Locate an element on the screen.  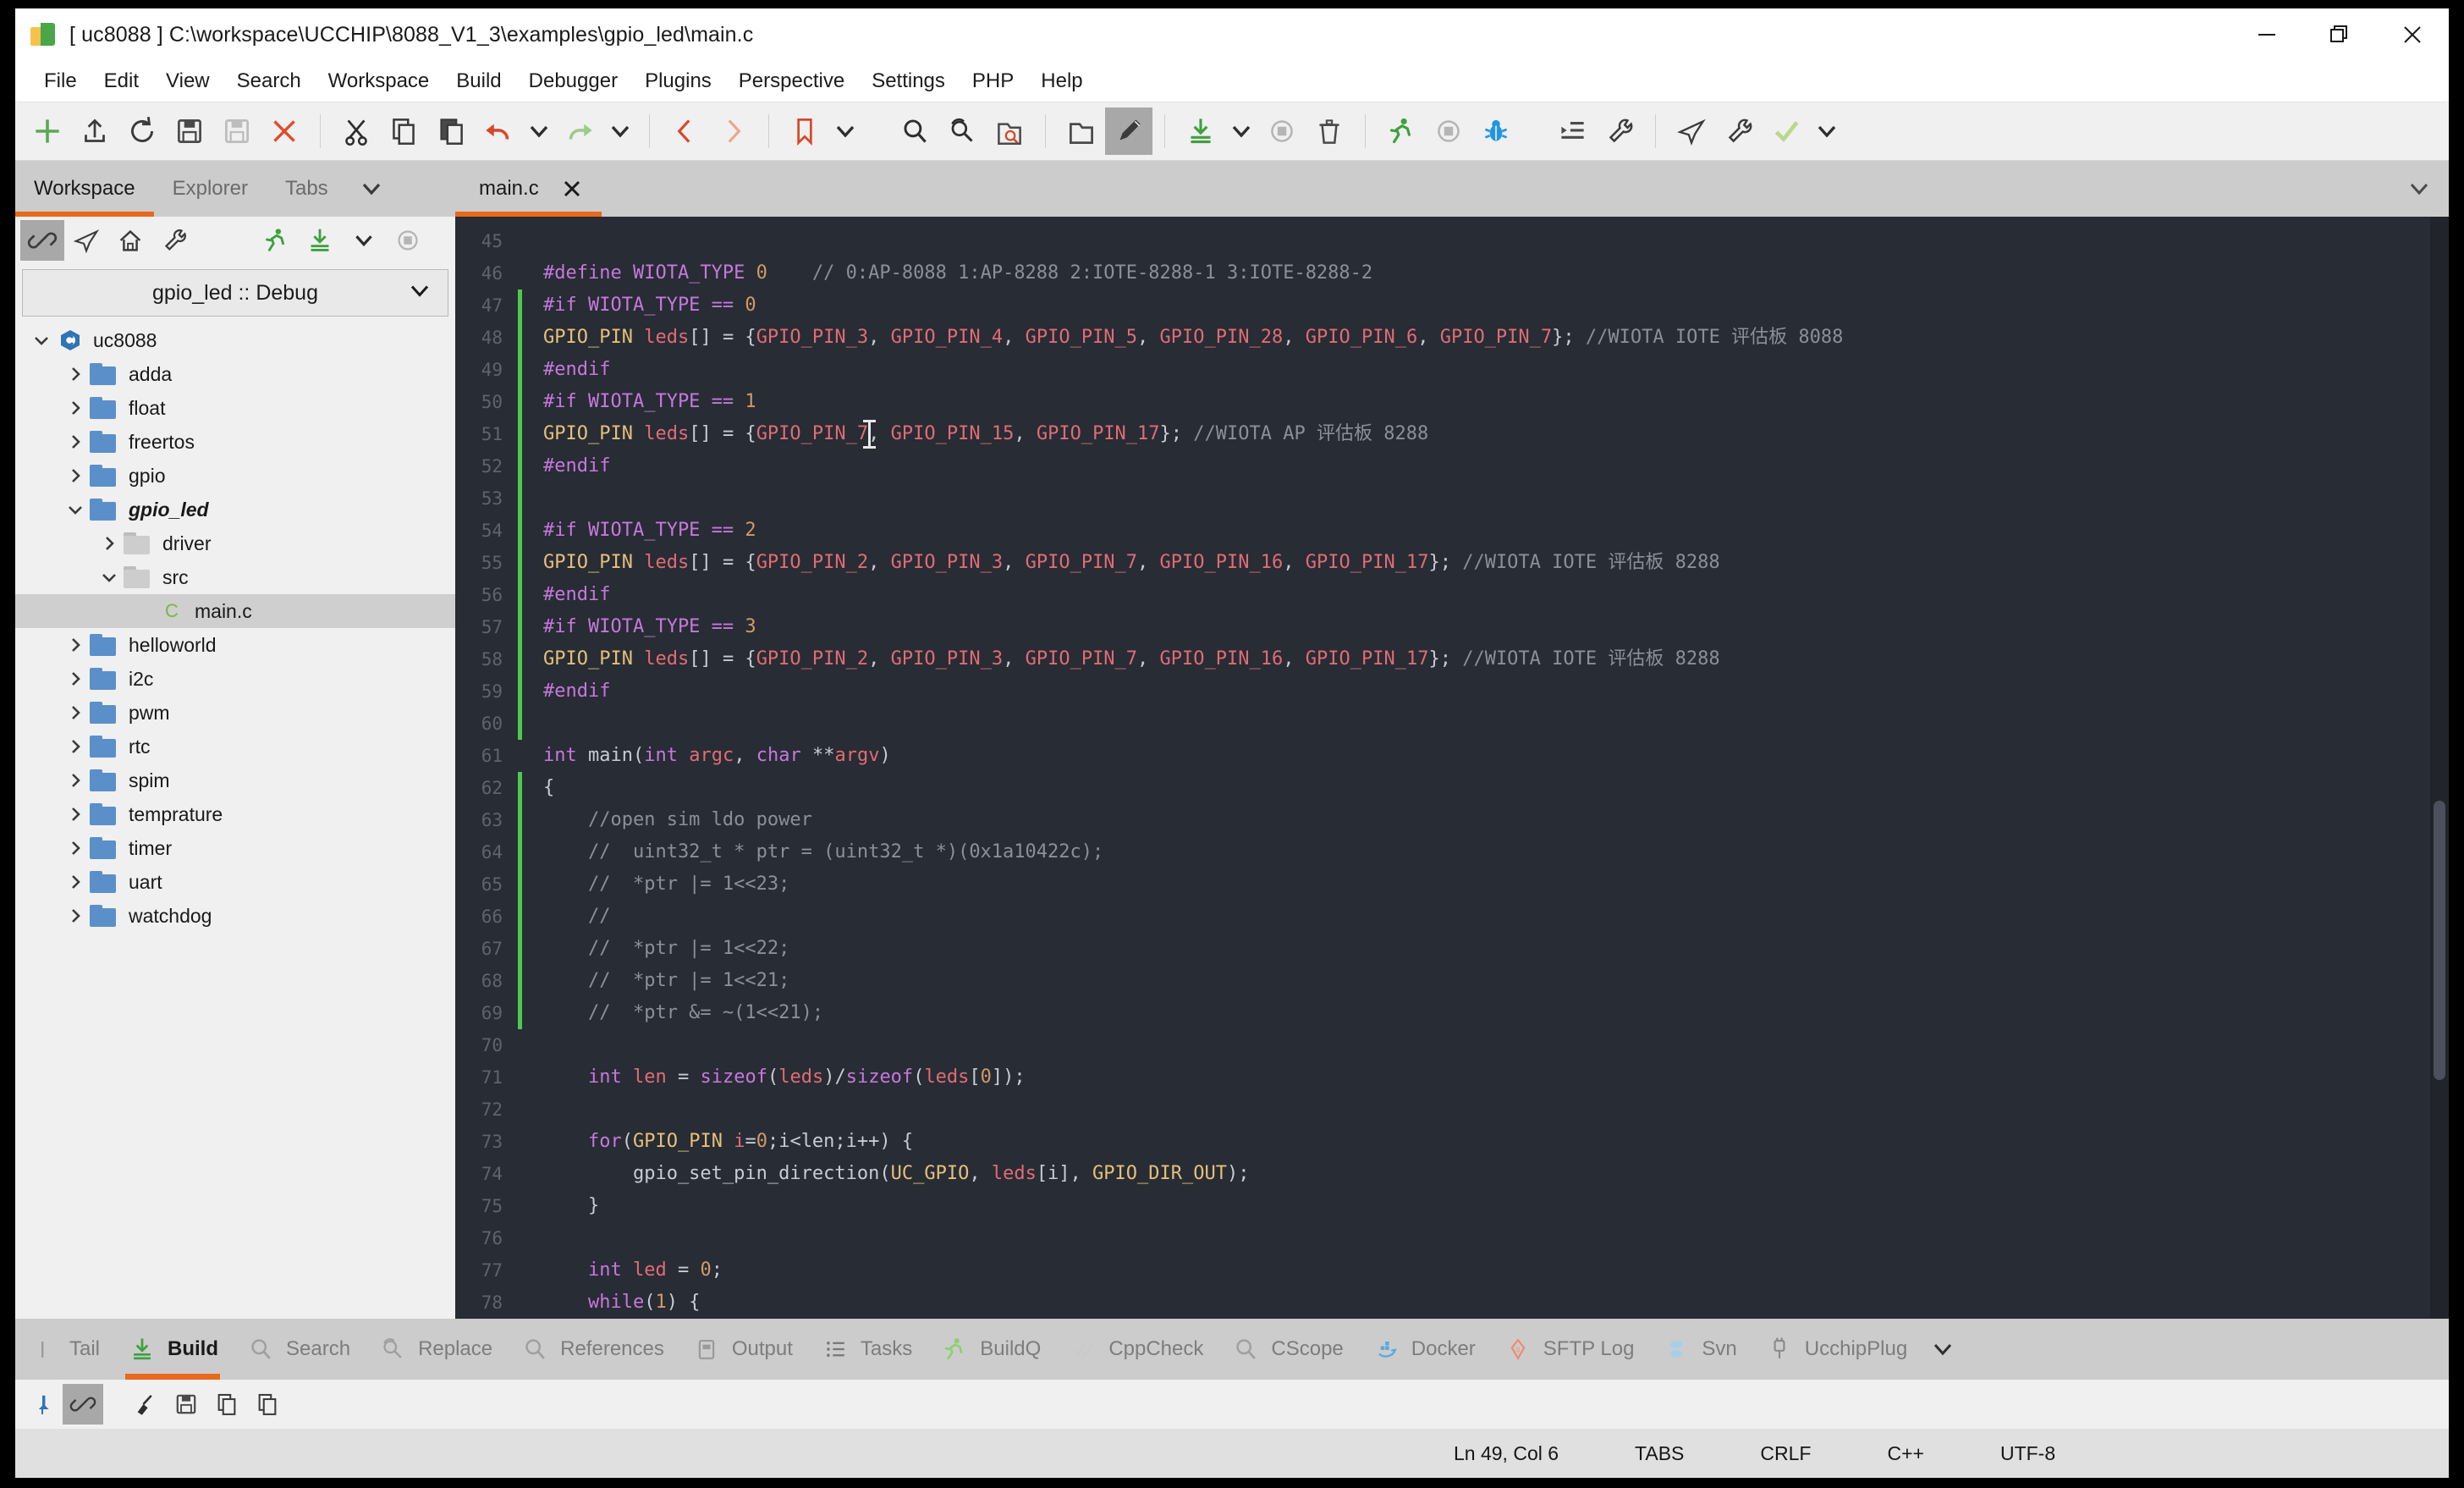
edit-mode-icon is located at coordinates (1128, 131).